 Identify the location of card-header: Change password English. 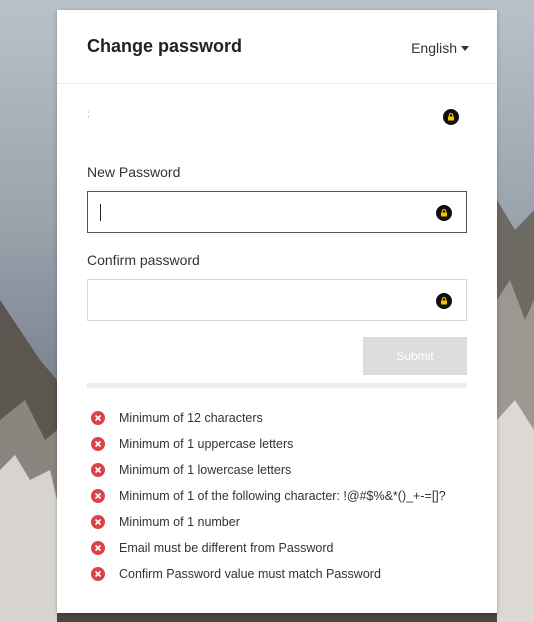
(277, 47).